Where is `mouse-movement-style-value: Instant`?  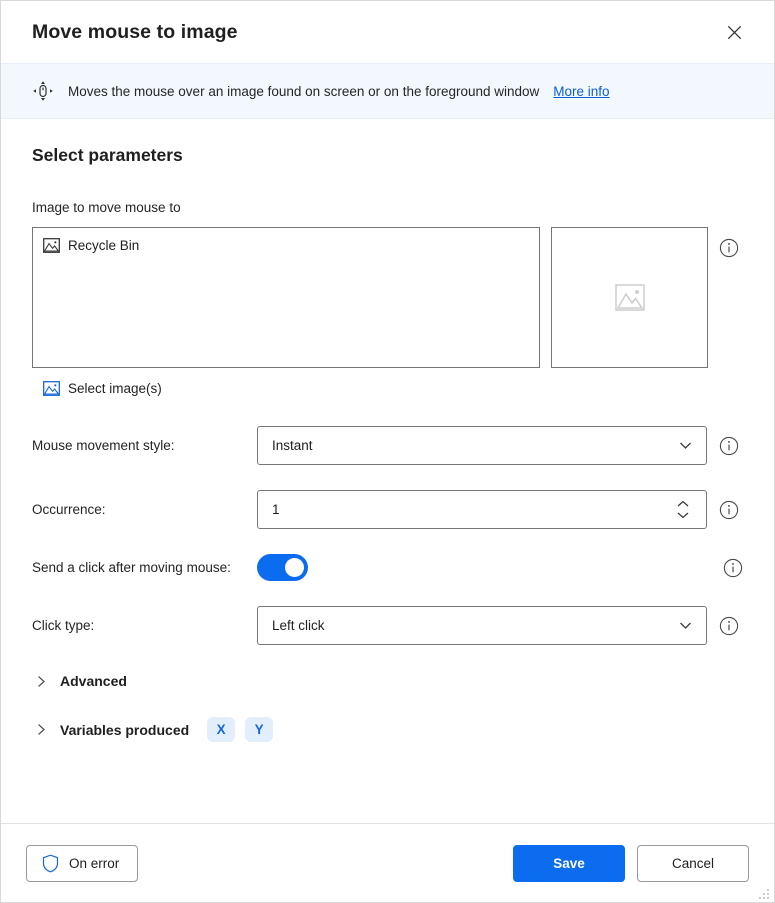 mouse-movement-style-value: Instant is located at coordinates (292, 445).